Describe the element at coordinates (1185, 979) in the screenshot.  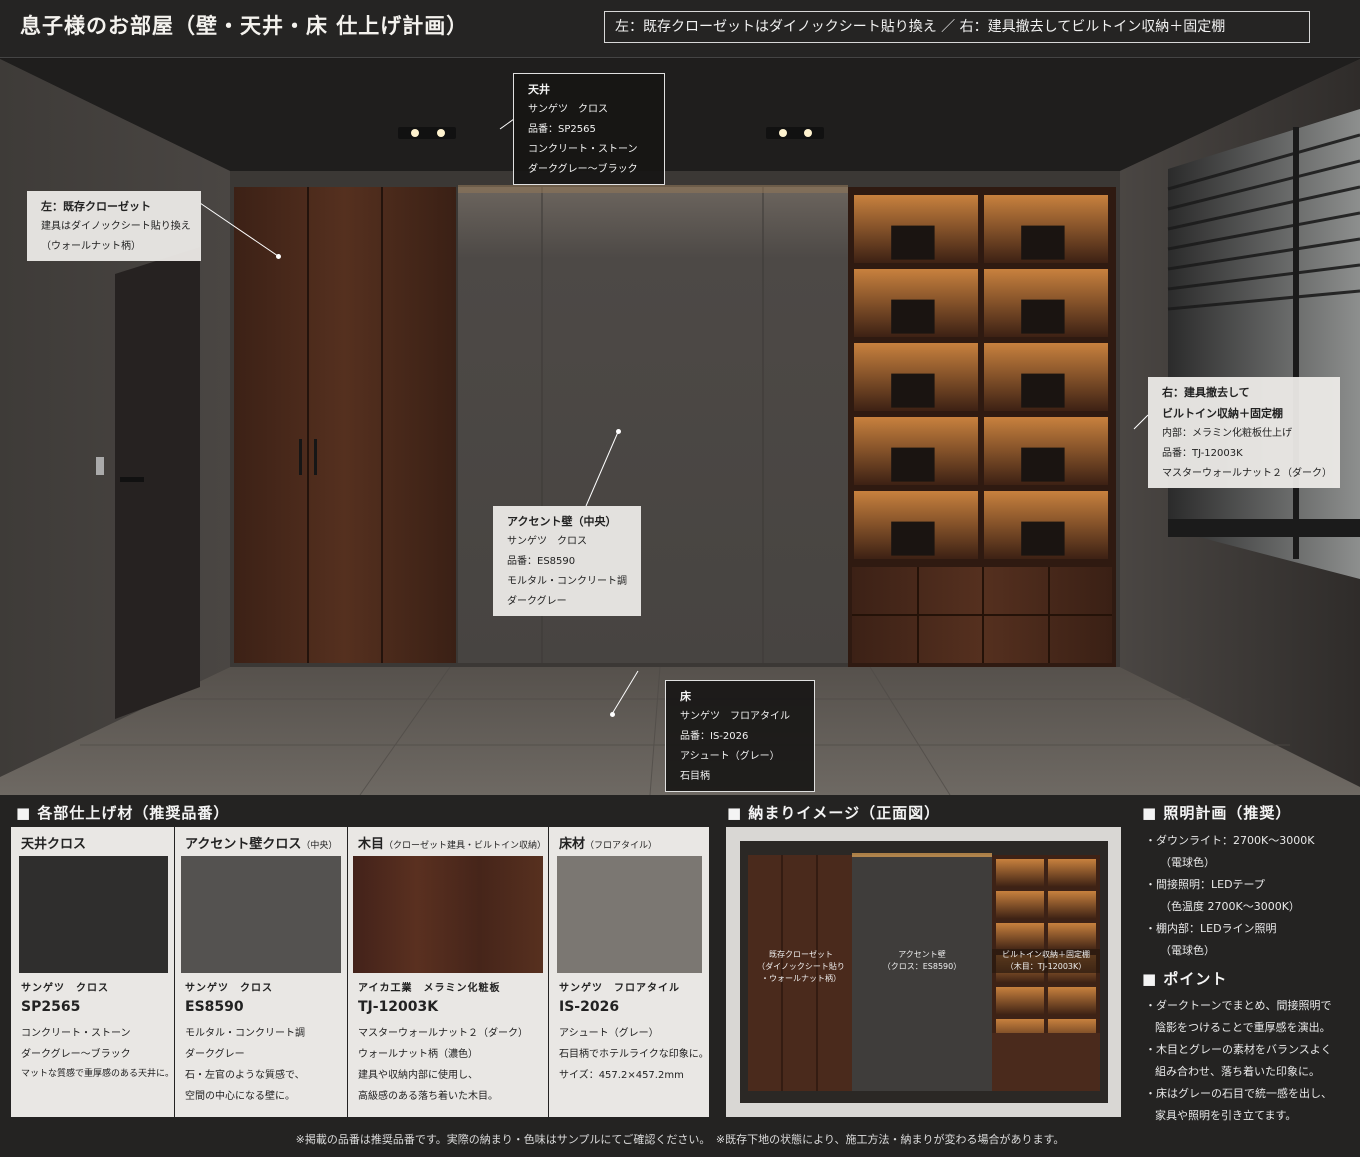
I see `points-section-title: ■ ポイント` at that location.